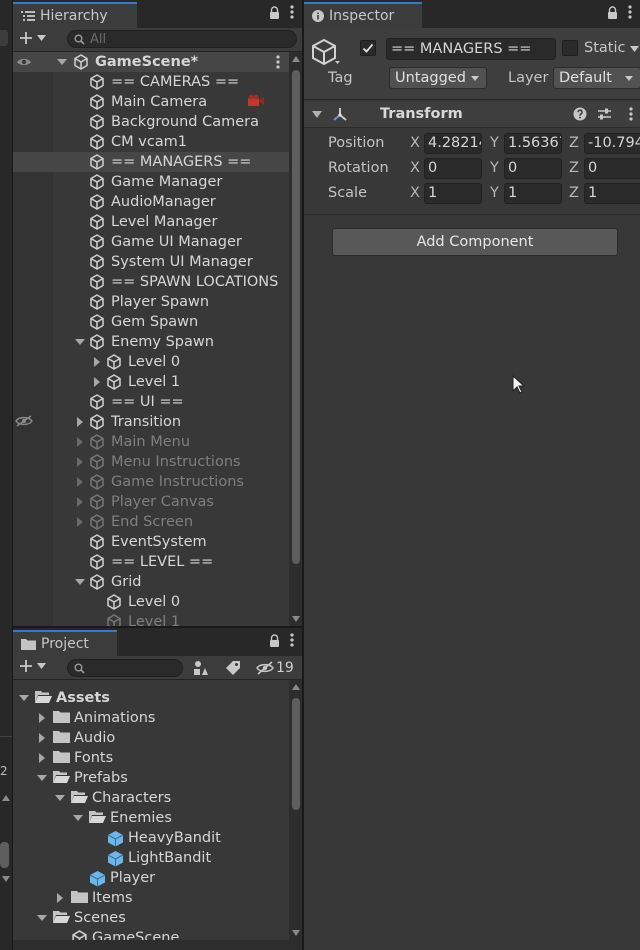  Describe the element at coordinates (151, 502) in the screenshot. I see `hierarchy-item: Player Canvas` at that location.